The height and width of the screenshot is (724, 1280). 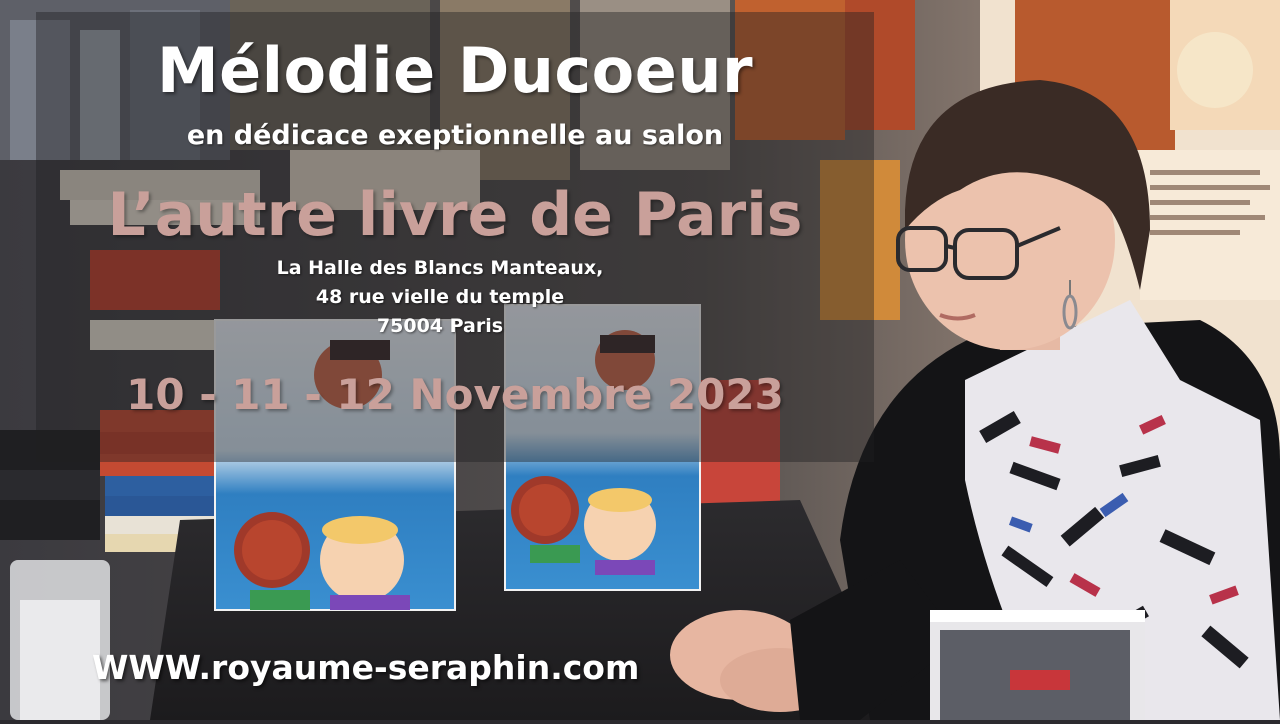 What do you see at coordinates (440, 297) in the screenshot?
I see `address-line-2: 48 rue vielle du temple` at bounding box center [440, 297].